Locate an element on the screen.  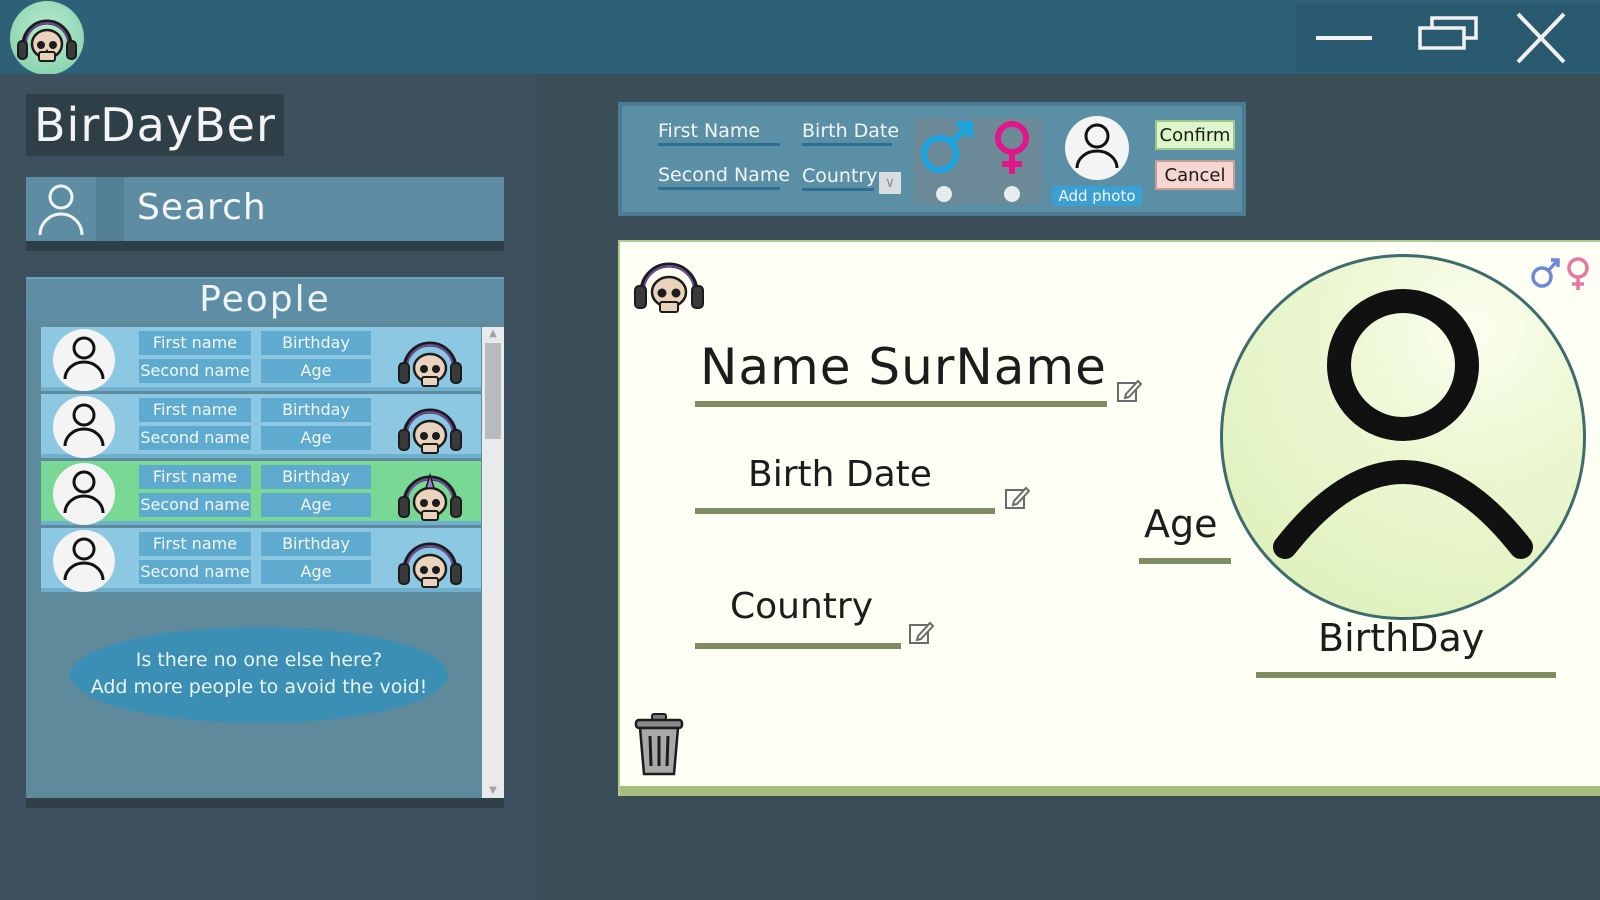
edit-country-icon is located at coordinates (921, 633).